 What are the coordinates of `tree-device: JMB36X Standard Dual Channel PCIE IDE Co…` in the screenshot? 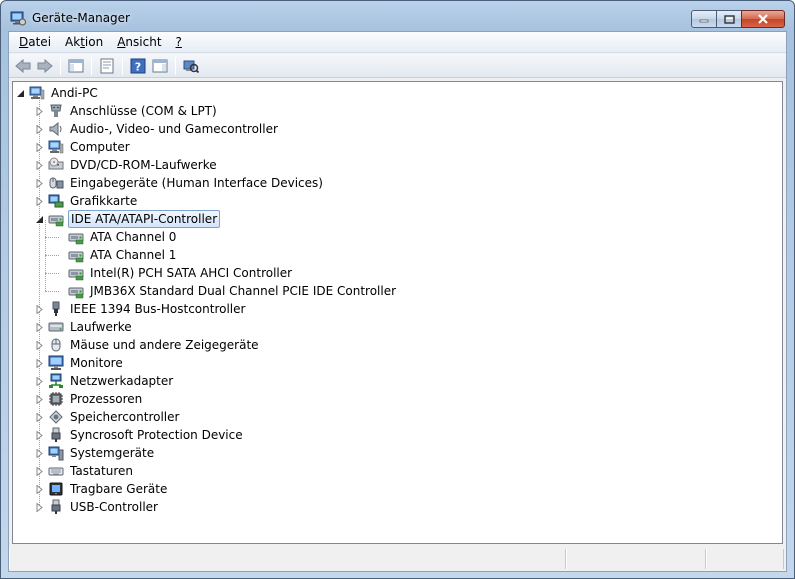 It's located at (226, 291).